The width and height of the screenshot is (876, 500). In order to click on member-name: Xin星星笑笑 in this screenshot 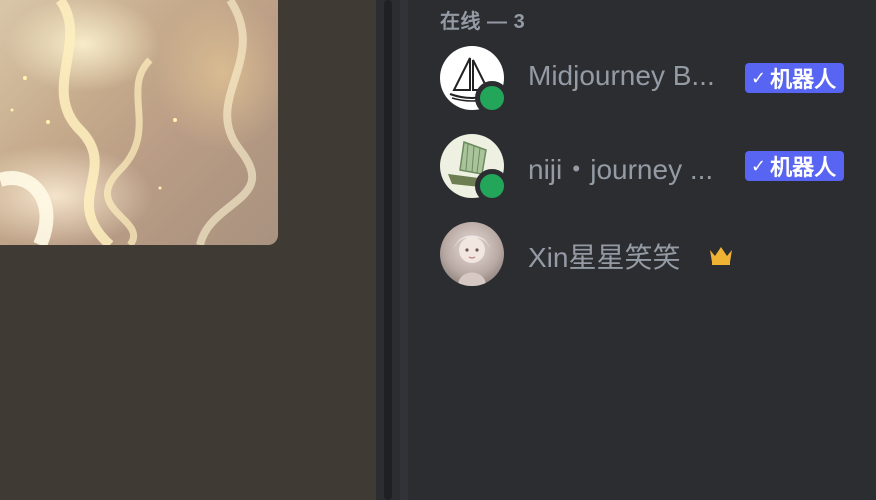, I will do `click(604, 256)`.